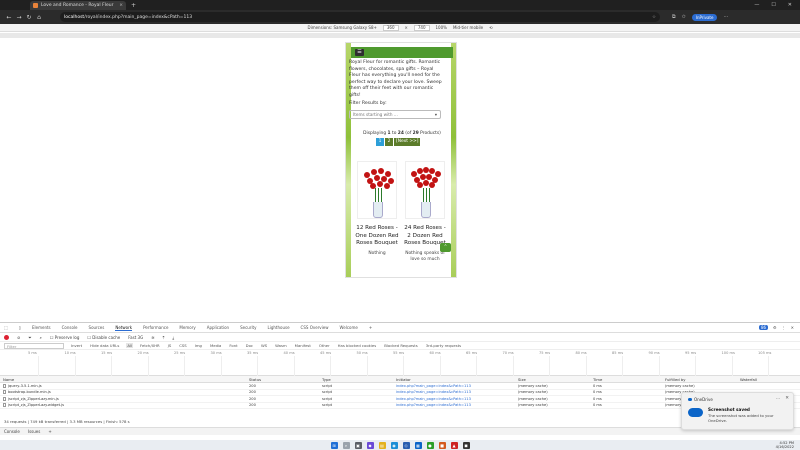  I want to click on forward-button: →, so click(19, 17).